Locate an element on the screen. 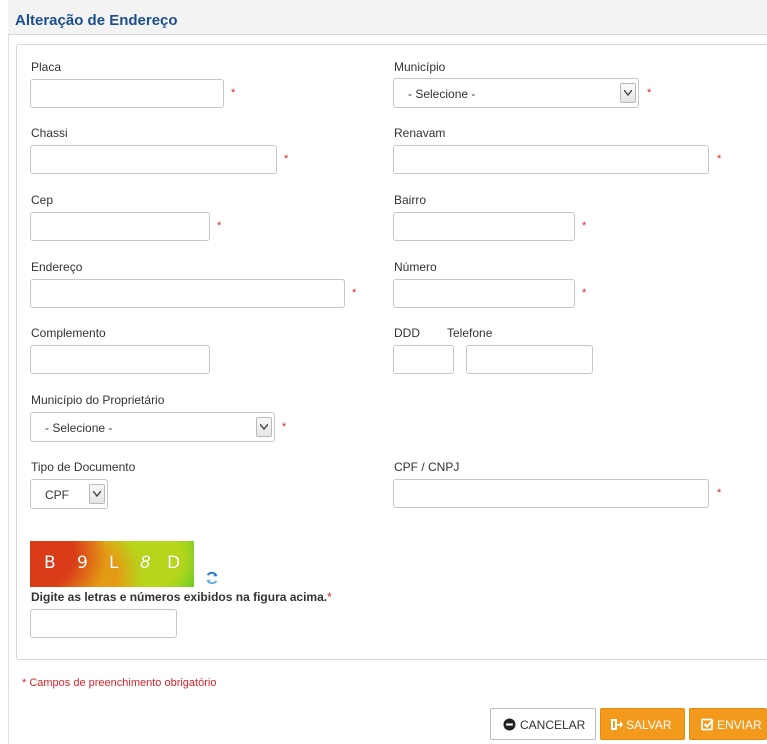 Image resolution: width=767 pixels, height=744 pixels. placa-label: Placa is located at coordinates (46, 67).